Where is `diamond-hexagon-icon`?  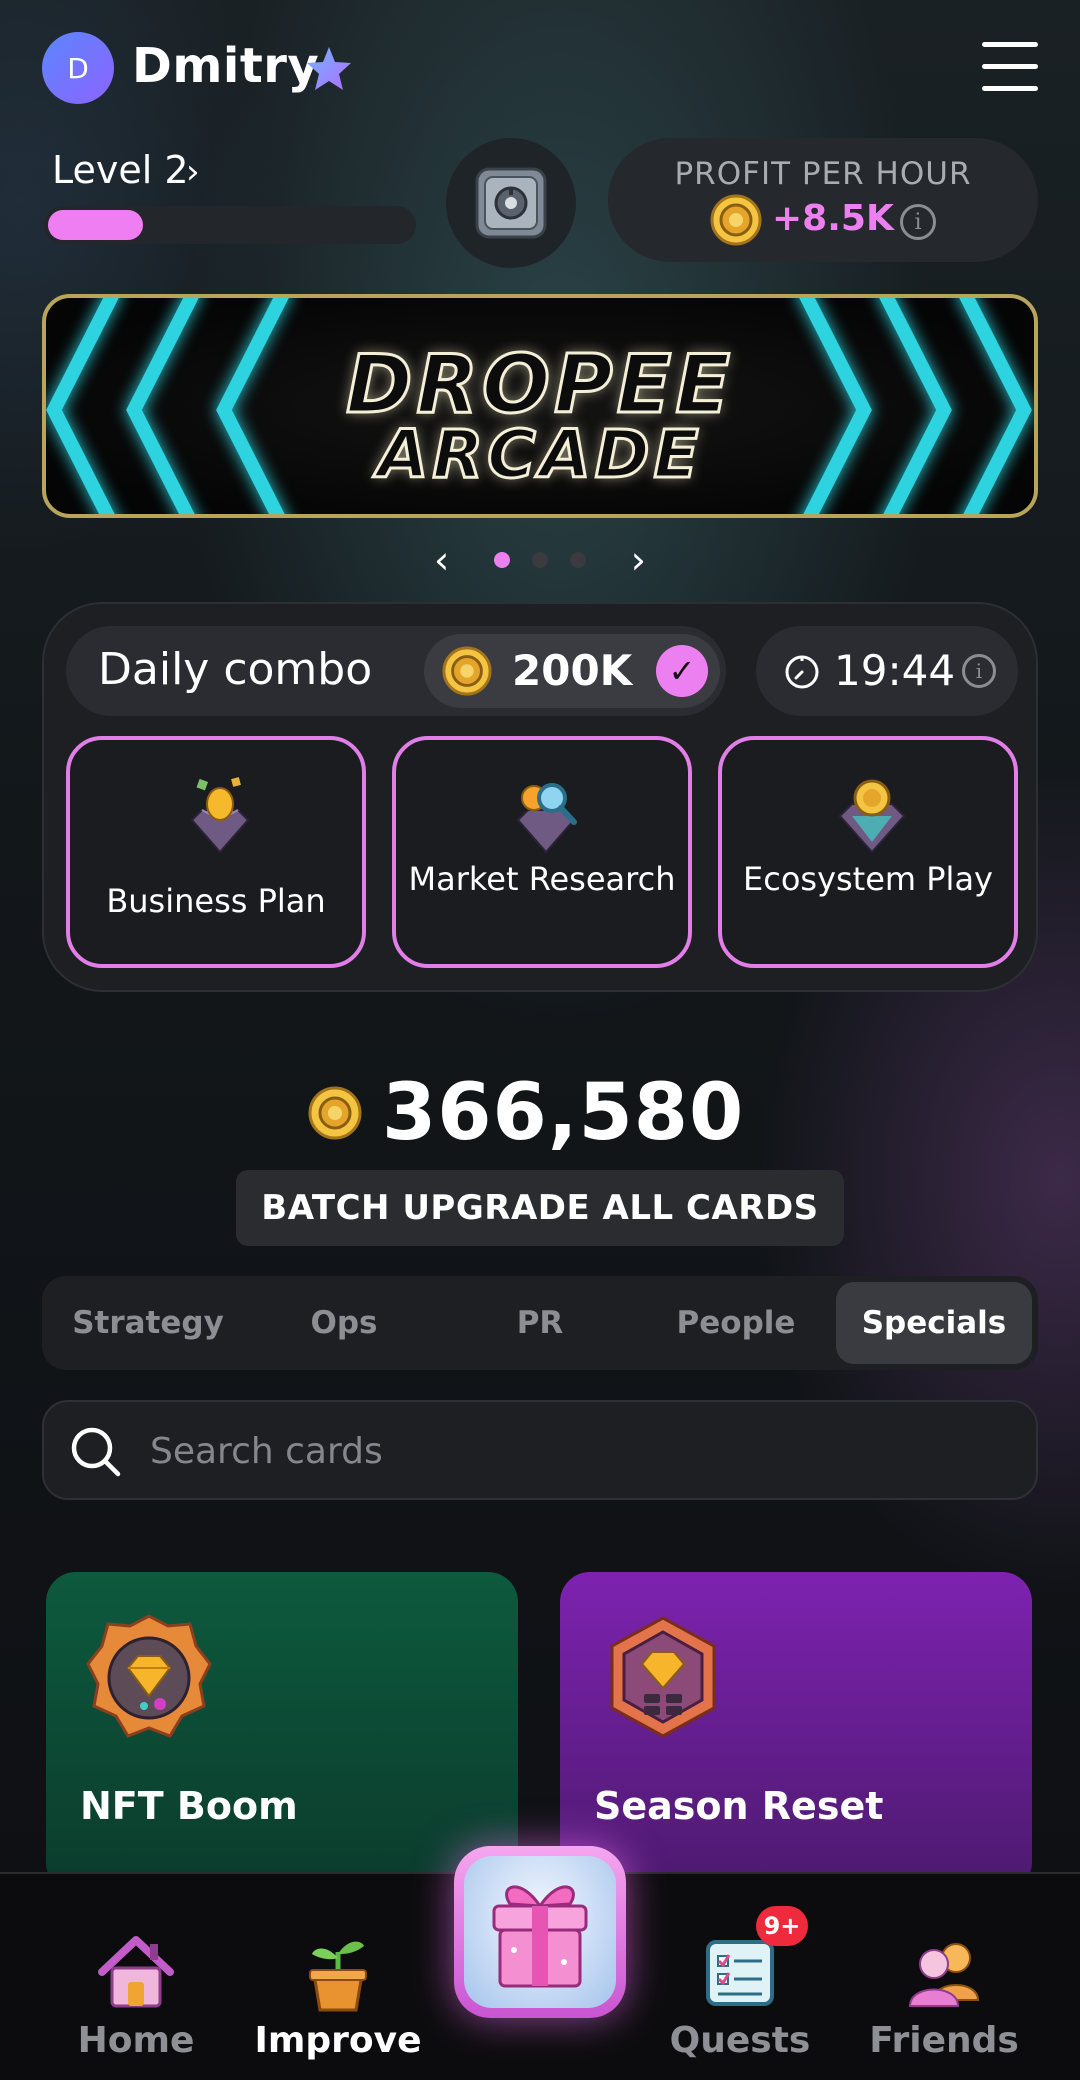
diamond-hexagon-icon is located at coordinates (663, 1677).